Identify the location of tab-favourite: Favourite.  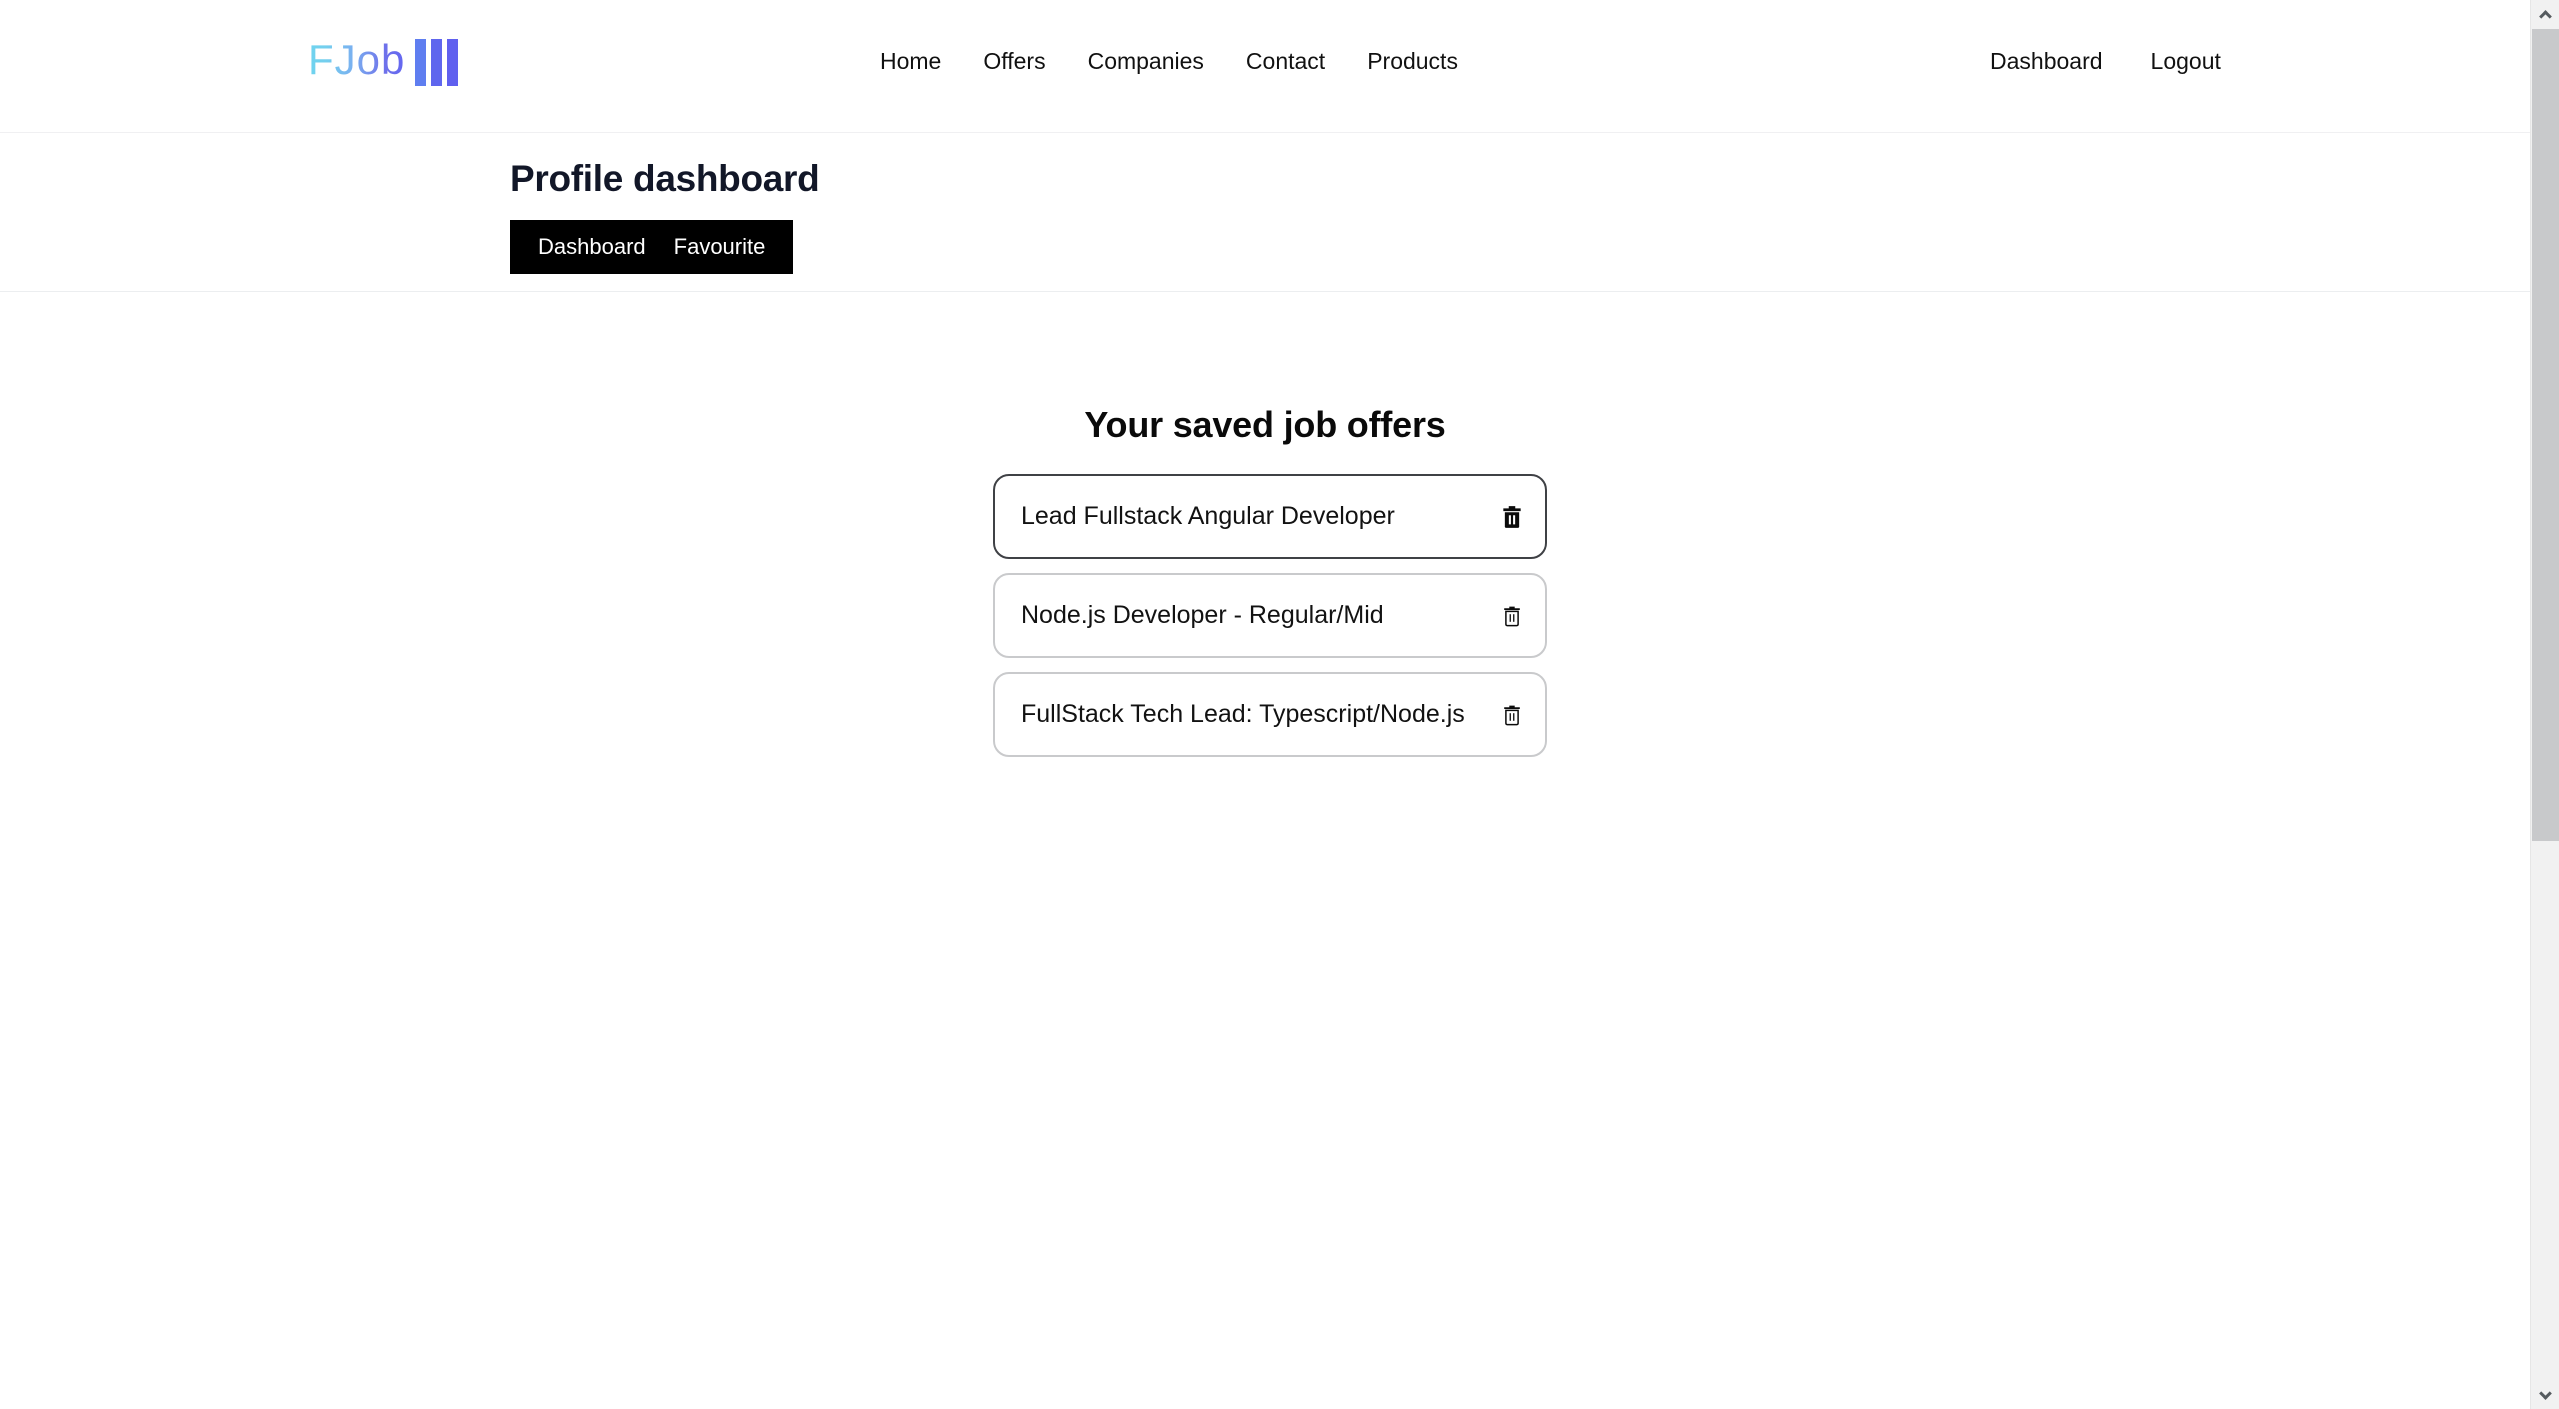
(720, 247).